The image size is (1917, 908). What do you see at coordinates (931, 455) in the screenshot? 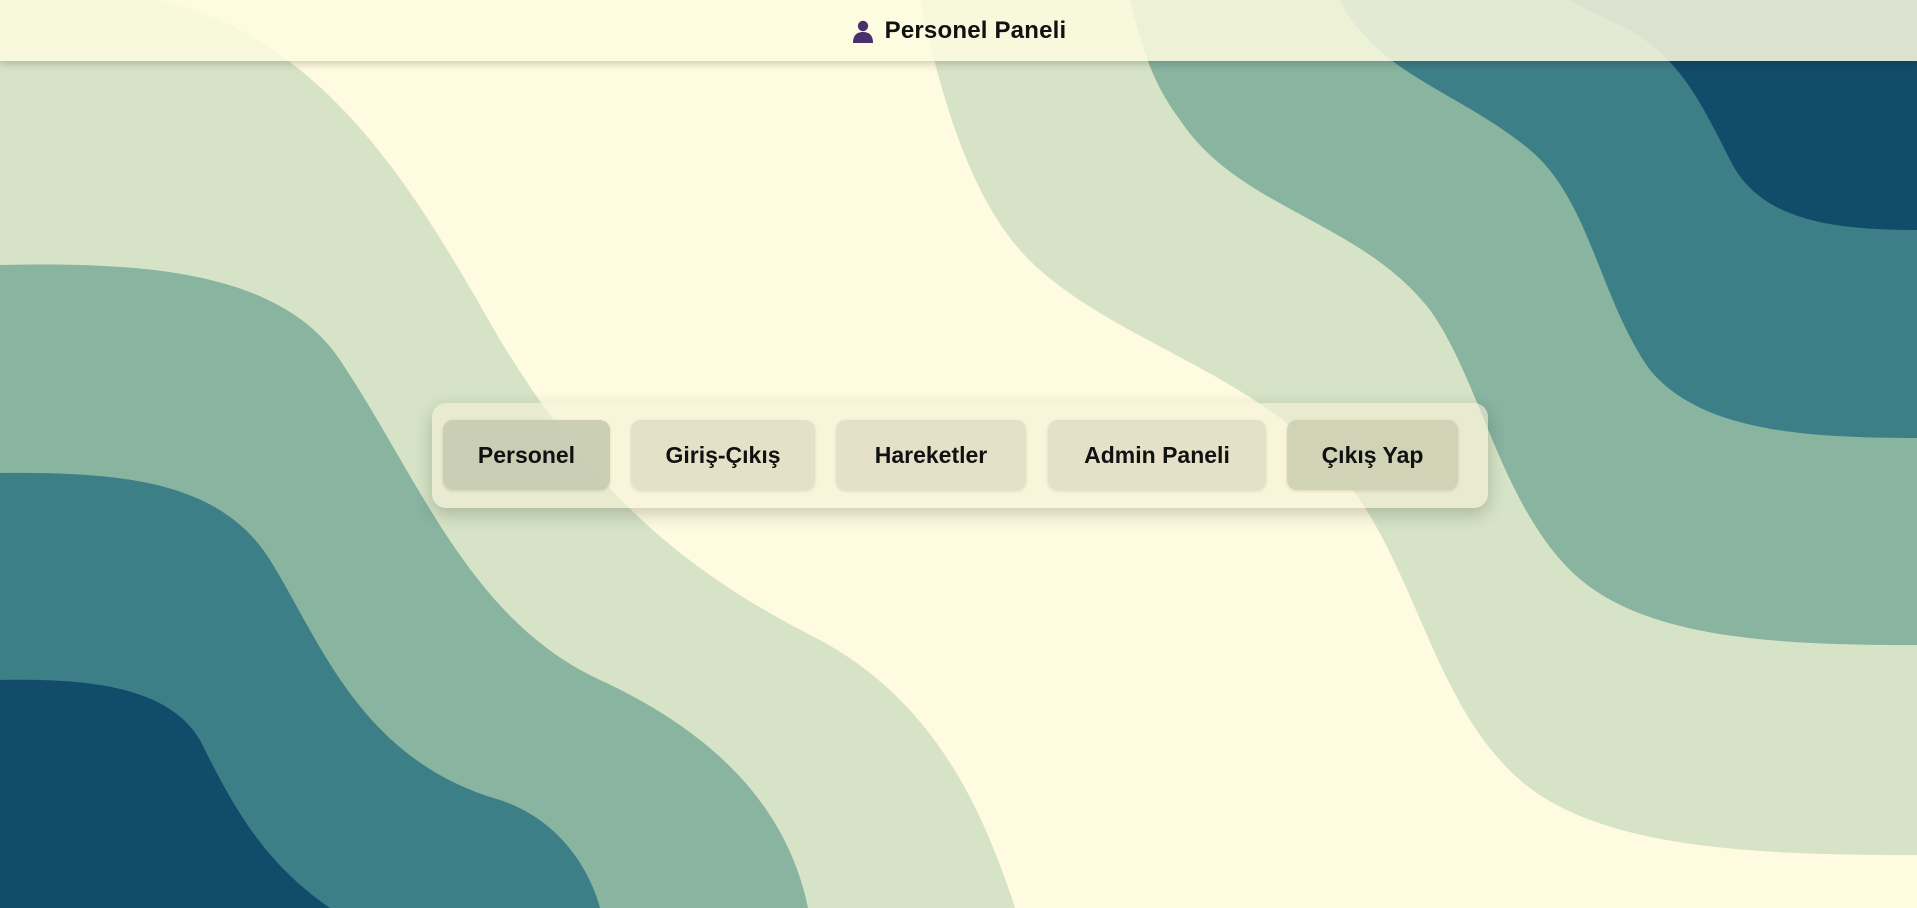
I see `nav-hareketler-button: Hareketler` at bounding box center [931, 455].